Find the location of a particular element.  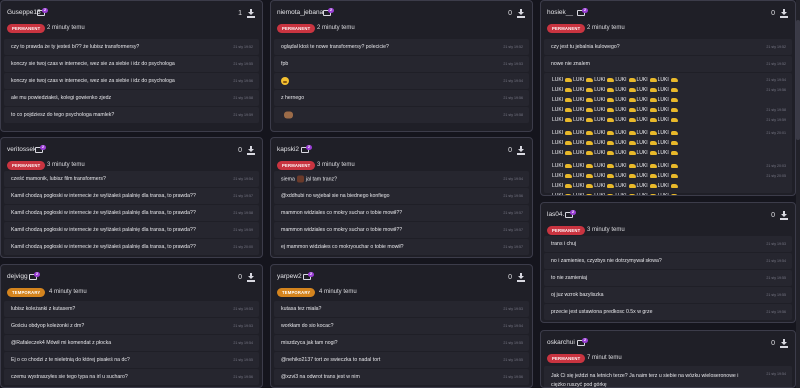

username: yarpew2 is located at coordinates (289, 276).